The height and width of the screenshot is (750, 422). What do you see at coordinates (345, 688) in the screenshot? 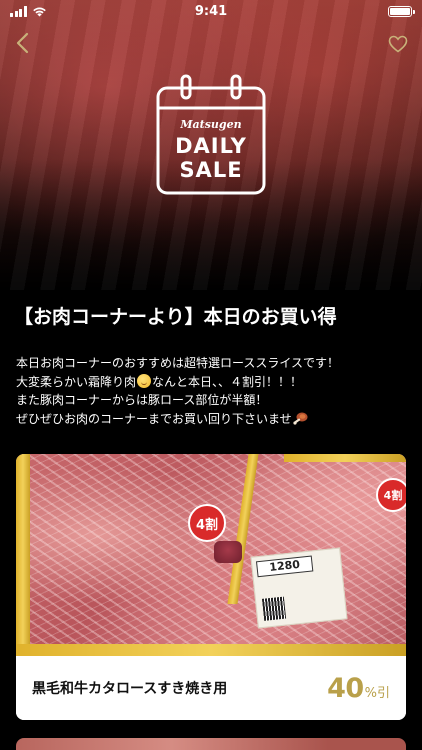
I see `discount-value: 40` at bounding box center [345, 688].